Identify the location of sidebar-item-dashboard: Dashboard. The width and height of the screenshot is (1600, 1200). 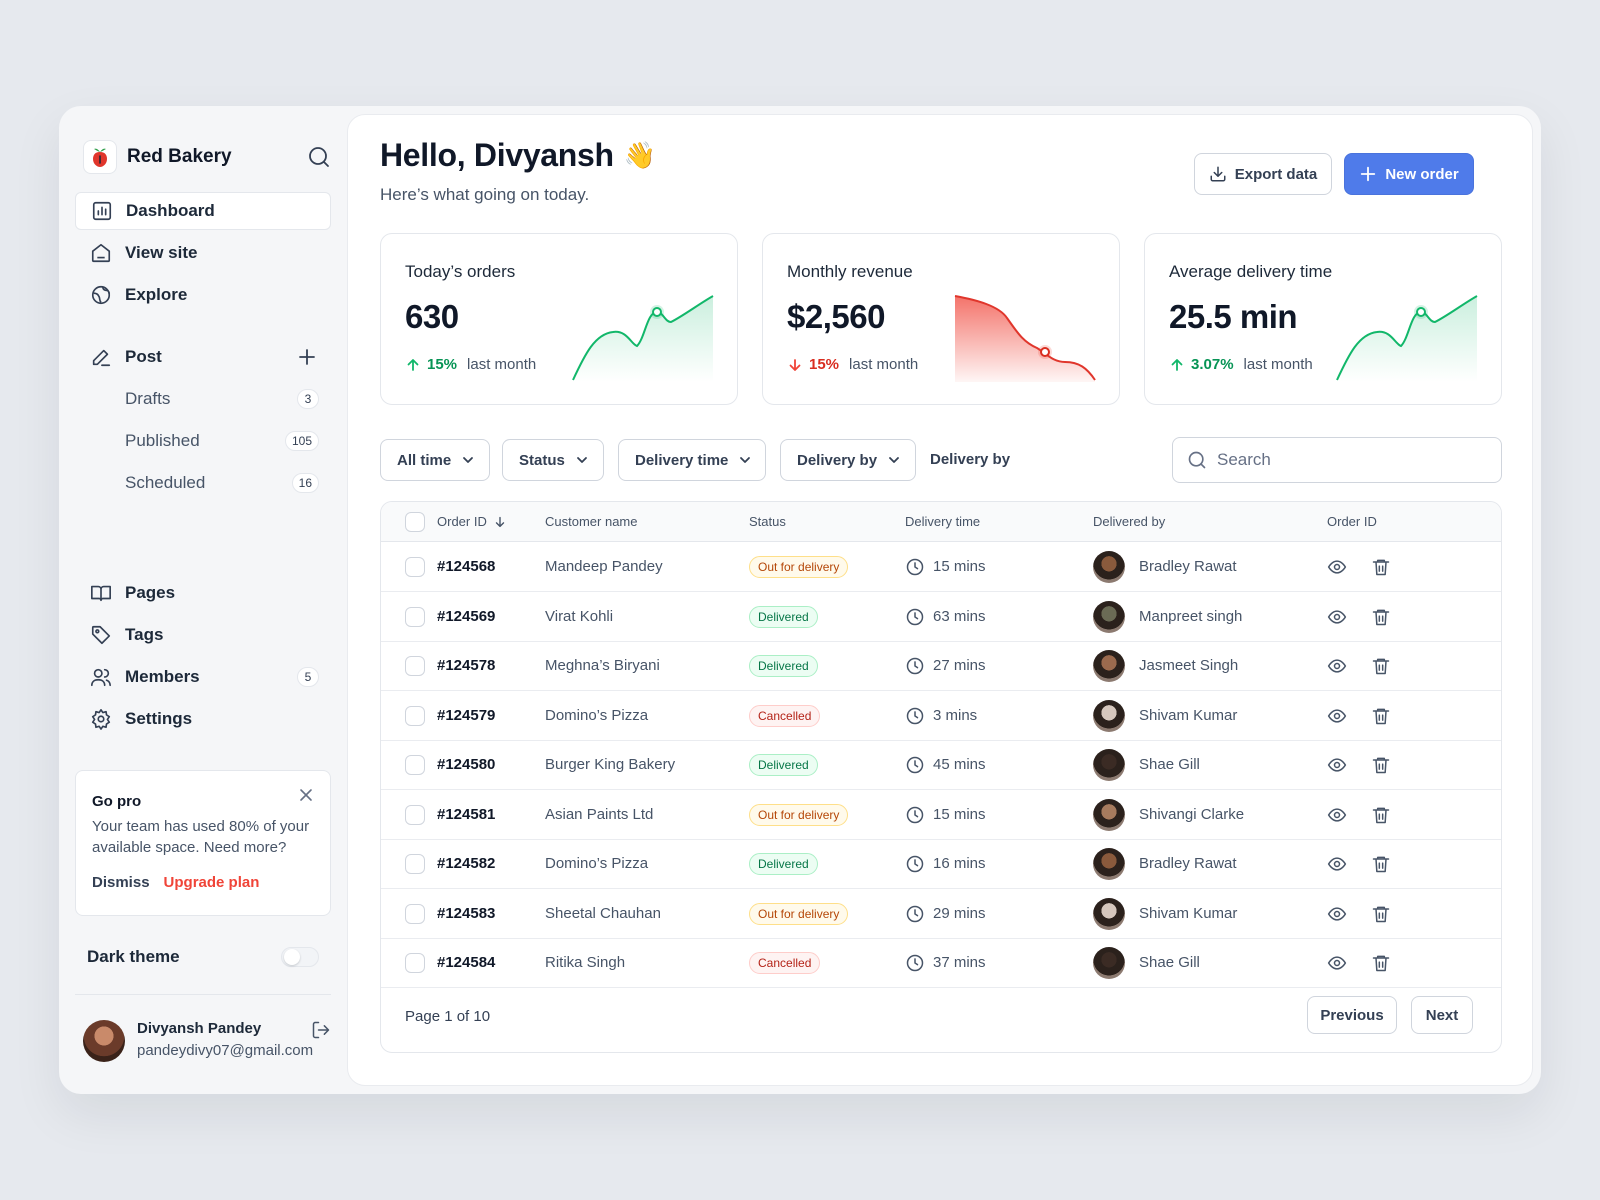
(203, 211).